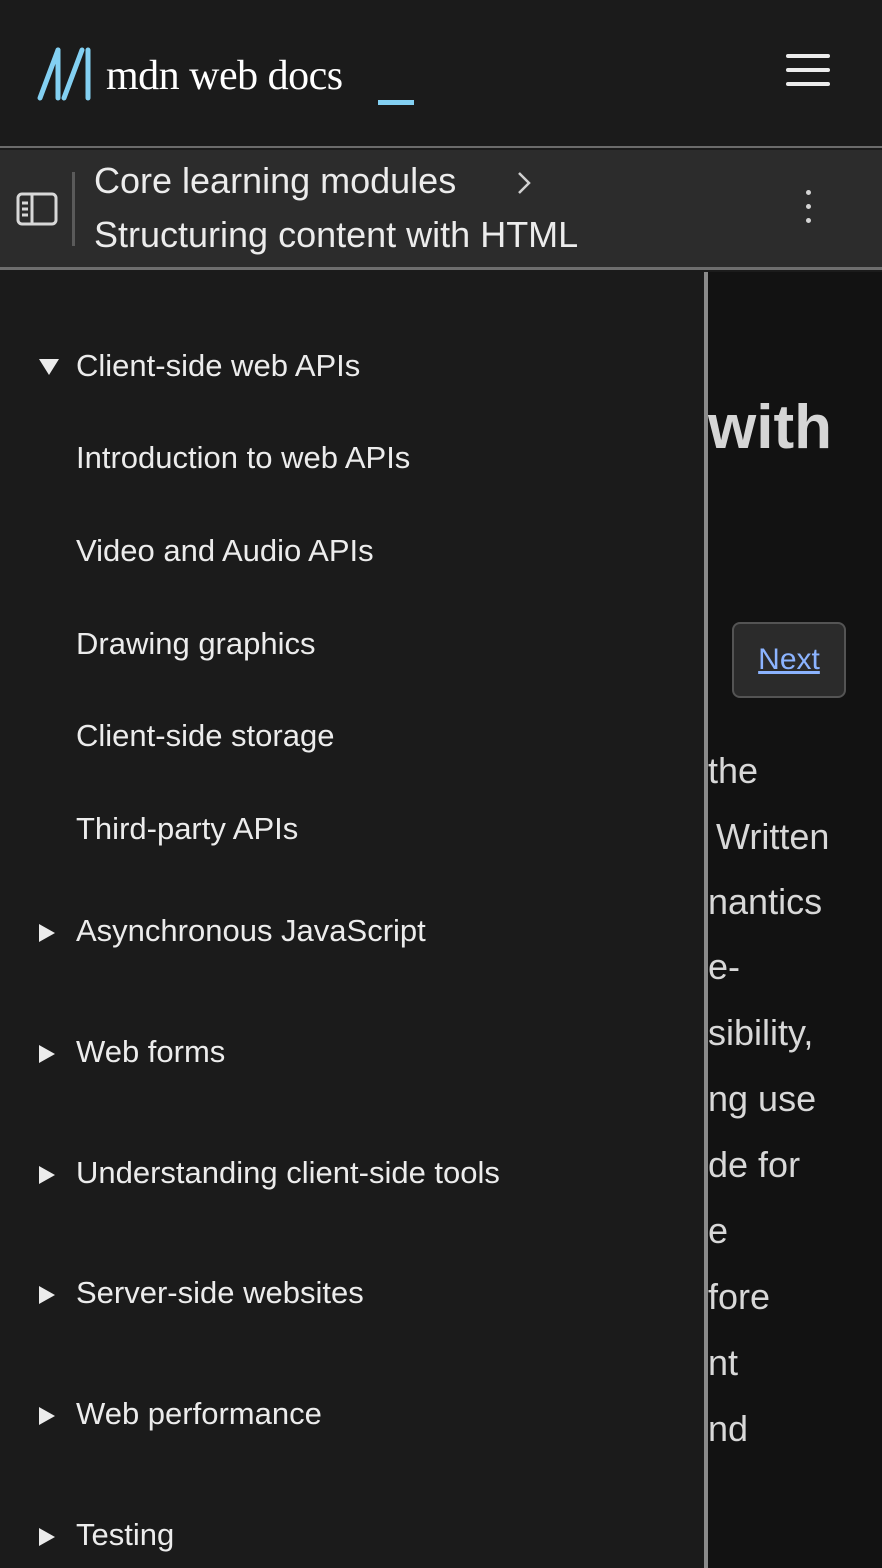 The width and height of the screenshot is (882, 1568). Describe the element at coordinates (396, 102) in the screenshot. I see `logo-underscore` at that location.